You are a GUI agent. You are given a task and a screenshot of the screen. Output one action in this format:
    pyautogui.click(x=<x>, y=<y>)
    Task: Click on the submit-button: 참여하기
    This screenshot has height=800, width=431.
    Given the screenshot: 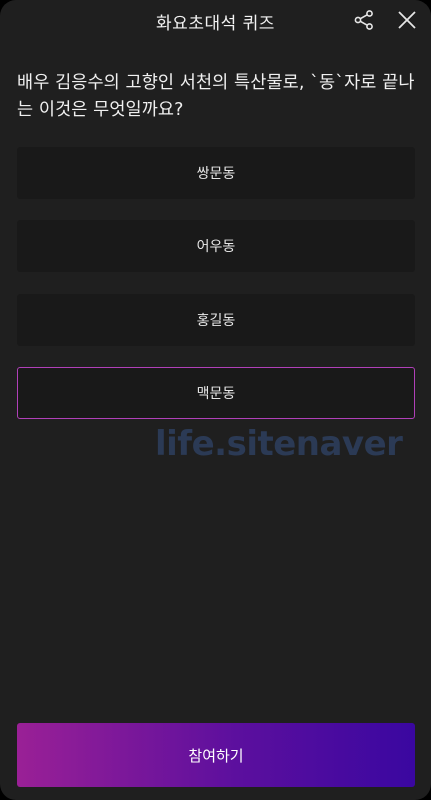 What is the action you would take?
    pyautogui.click(x=216, y=755)
    